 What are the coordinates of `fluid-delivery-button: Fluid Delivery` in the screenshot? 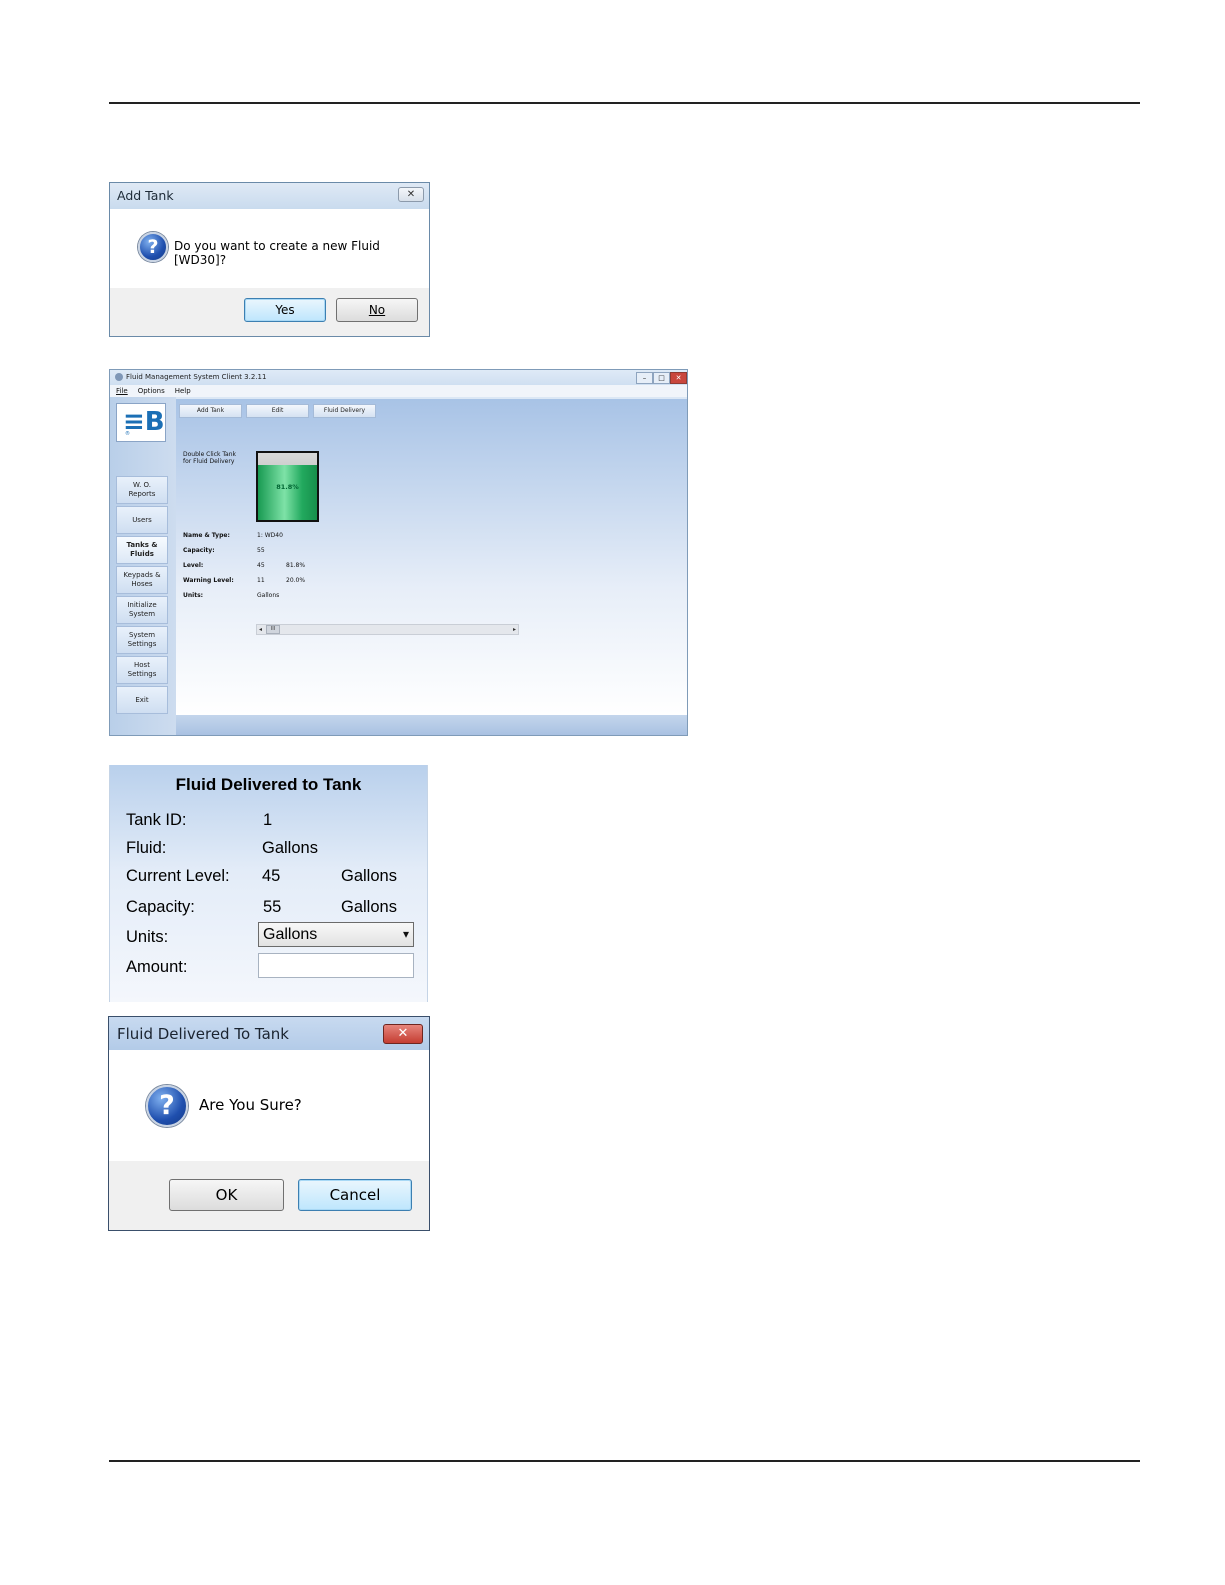 It's located at (344, 411).